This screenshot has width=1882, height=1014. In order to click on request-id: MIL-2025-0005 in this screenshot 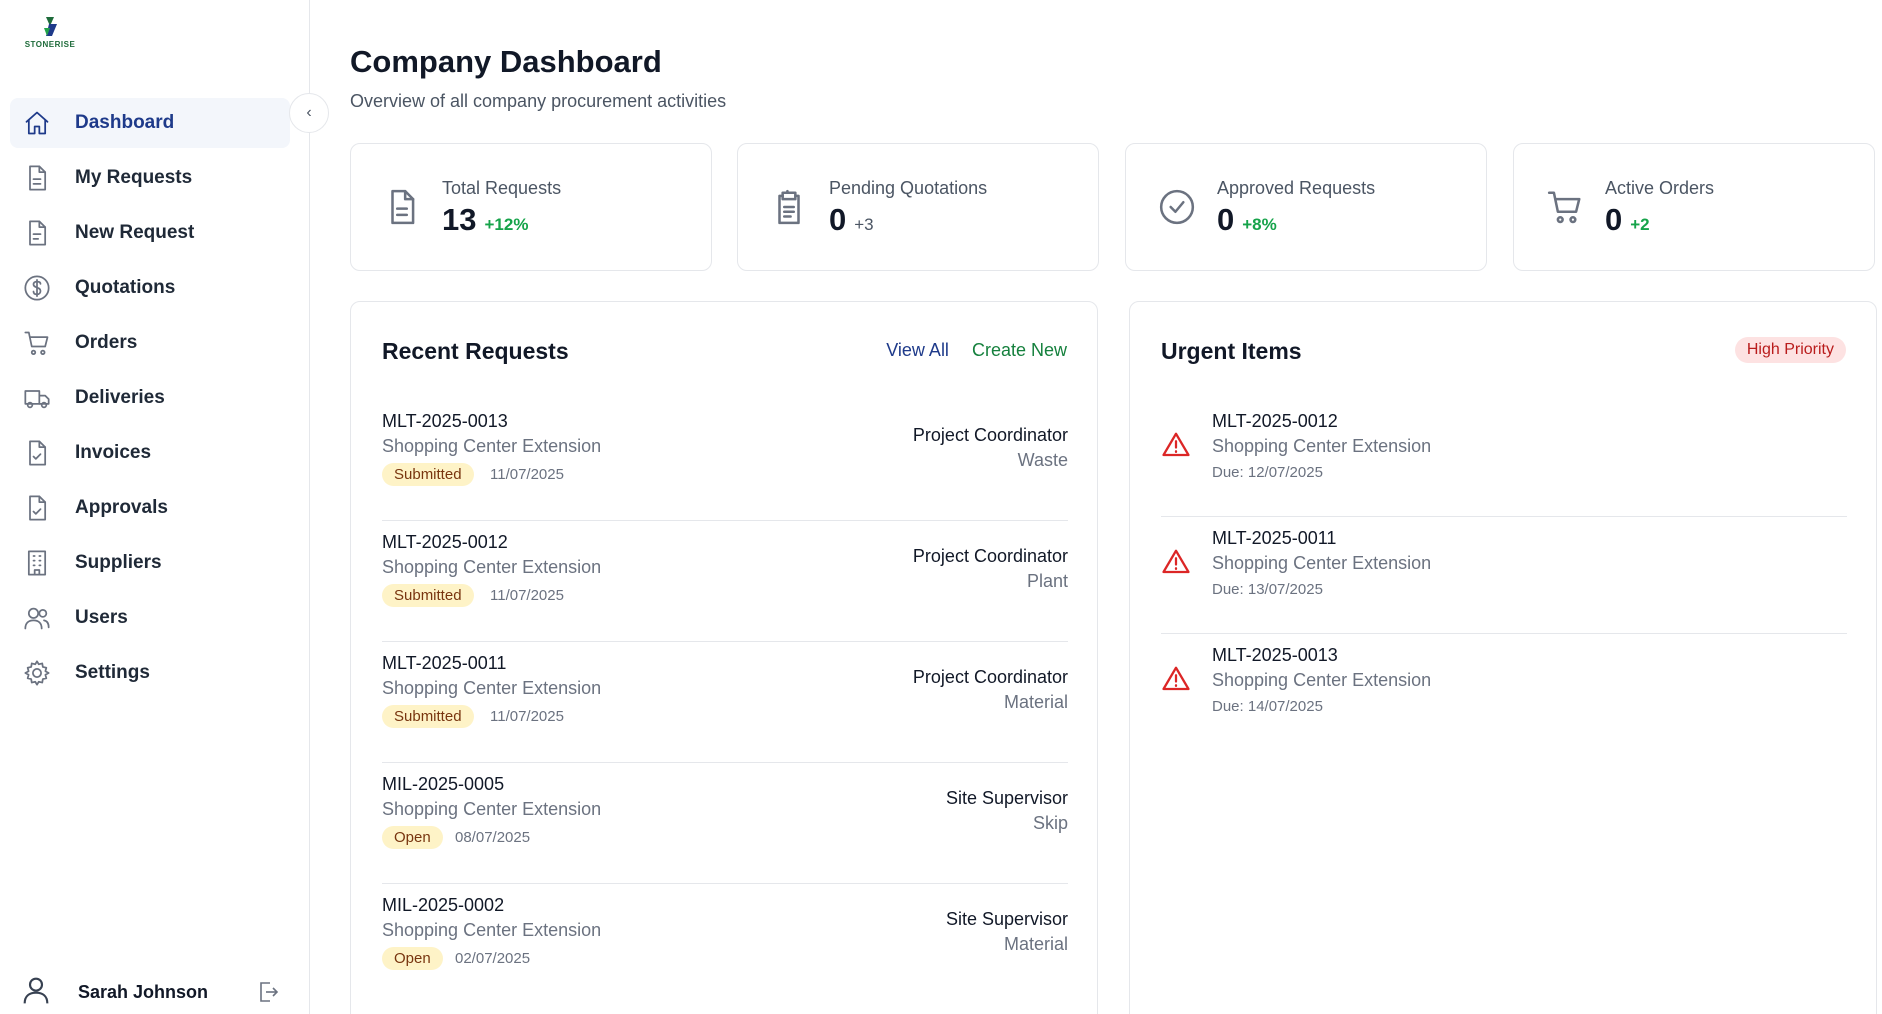, I will do `click(443, 784)`.